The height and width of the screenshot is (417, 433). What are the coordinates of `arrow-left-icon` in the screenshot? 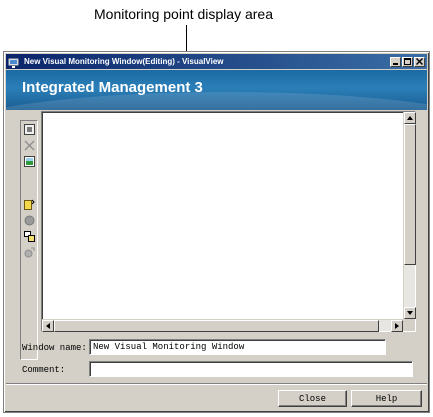 It's located at (48, 326).